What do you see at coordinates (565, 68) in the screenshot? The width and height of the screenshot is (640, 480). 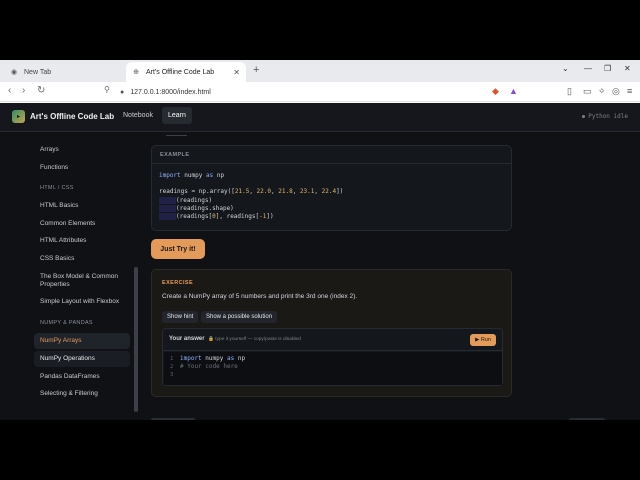 I see `tab-list-chevron-icon: ⌄` at bounding box center [565, 68].